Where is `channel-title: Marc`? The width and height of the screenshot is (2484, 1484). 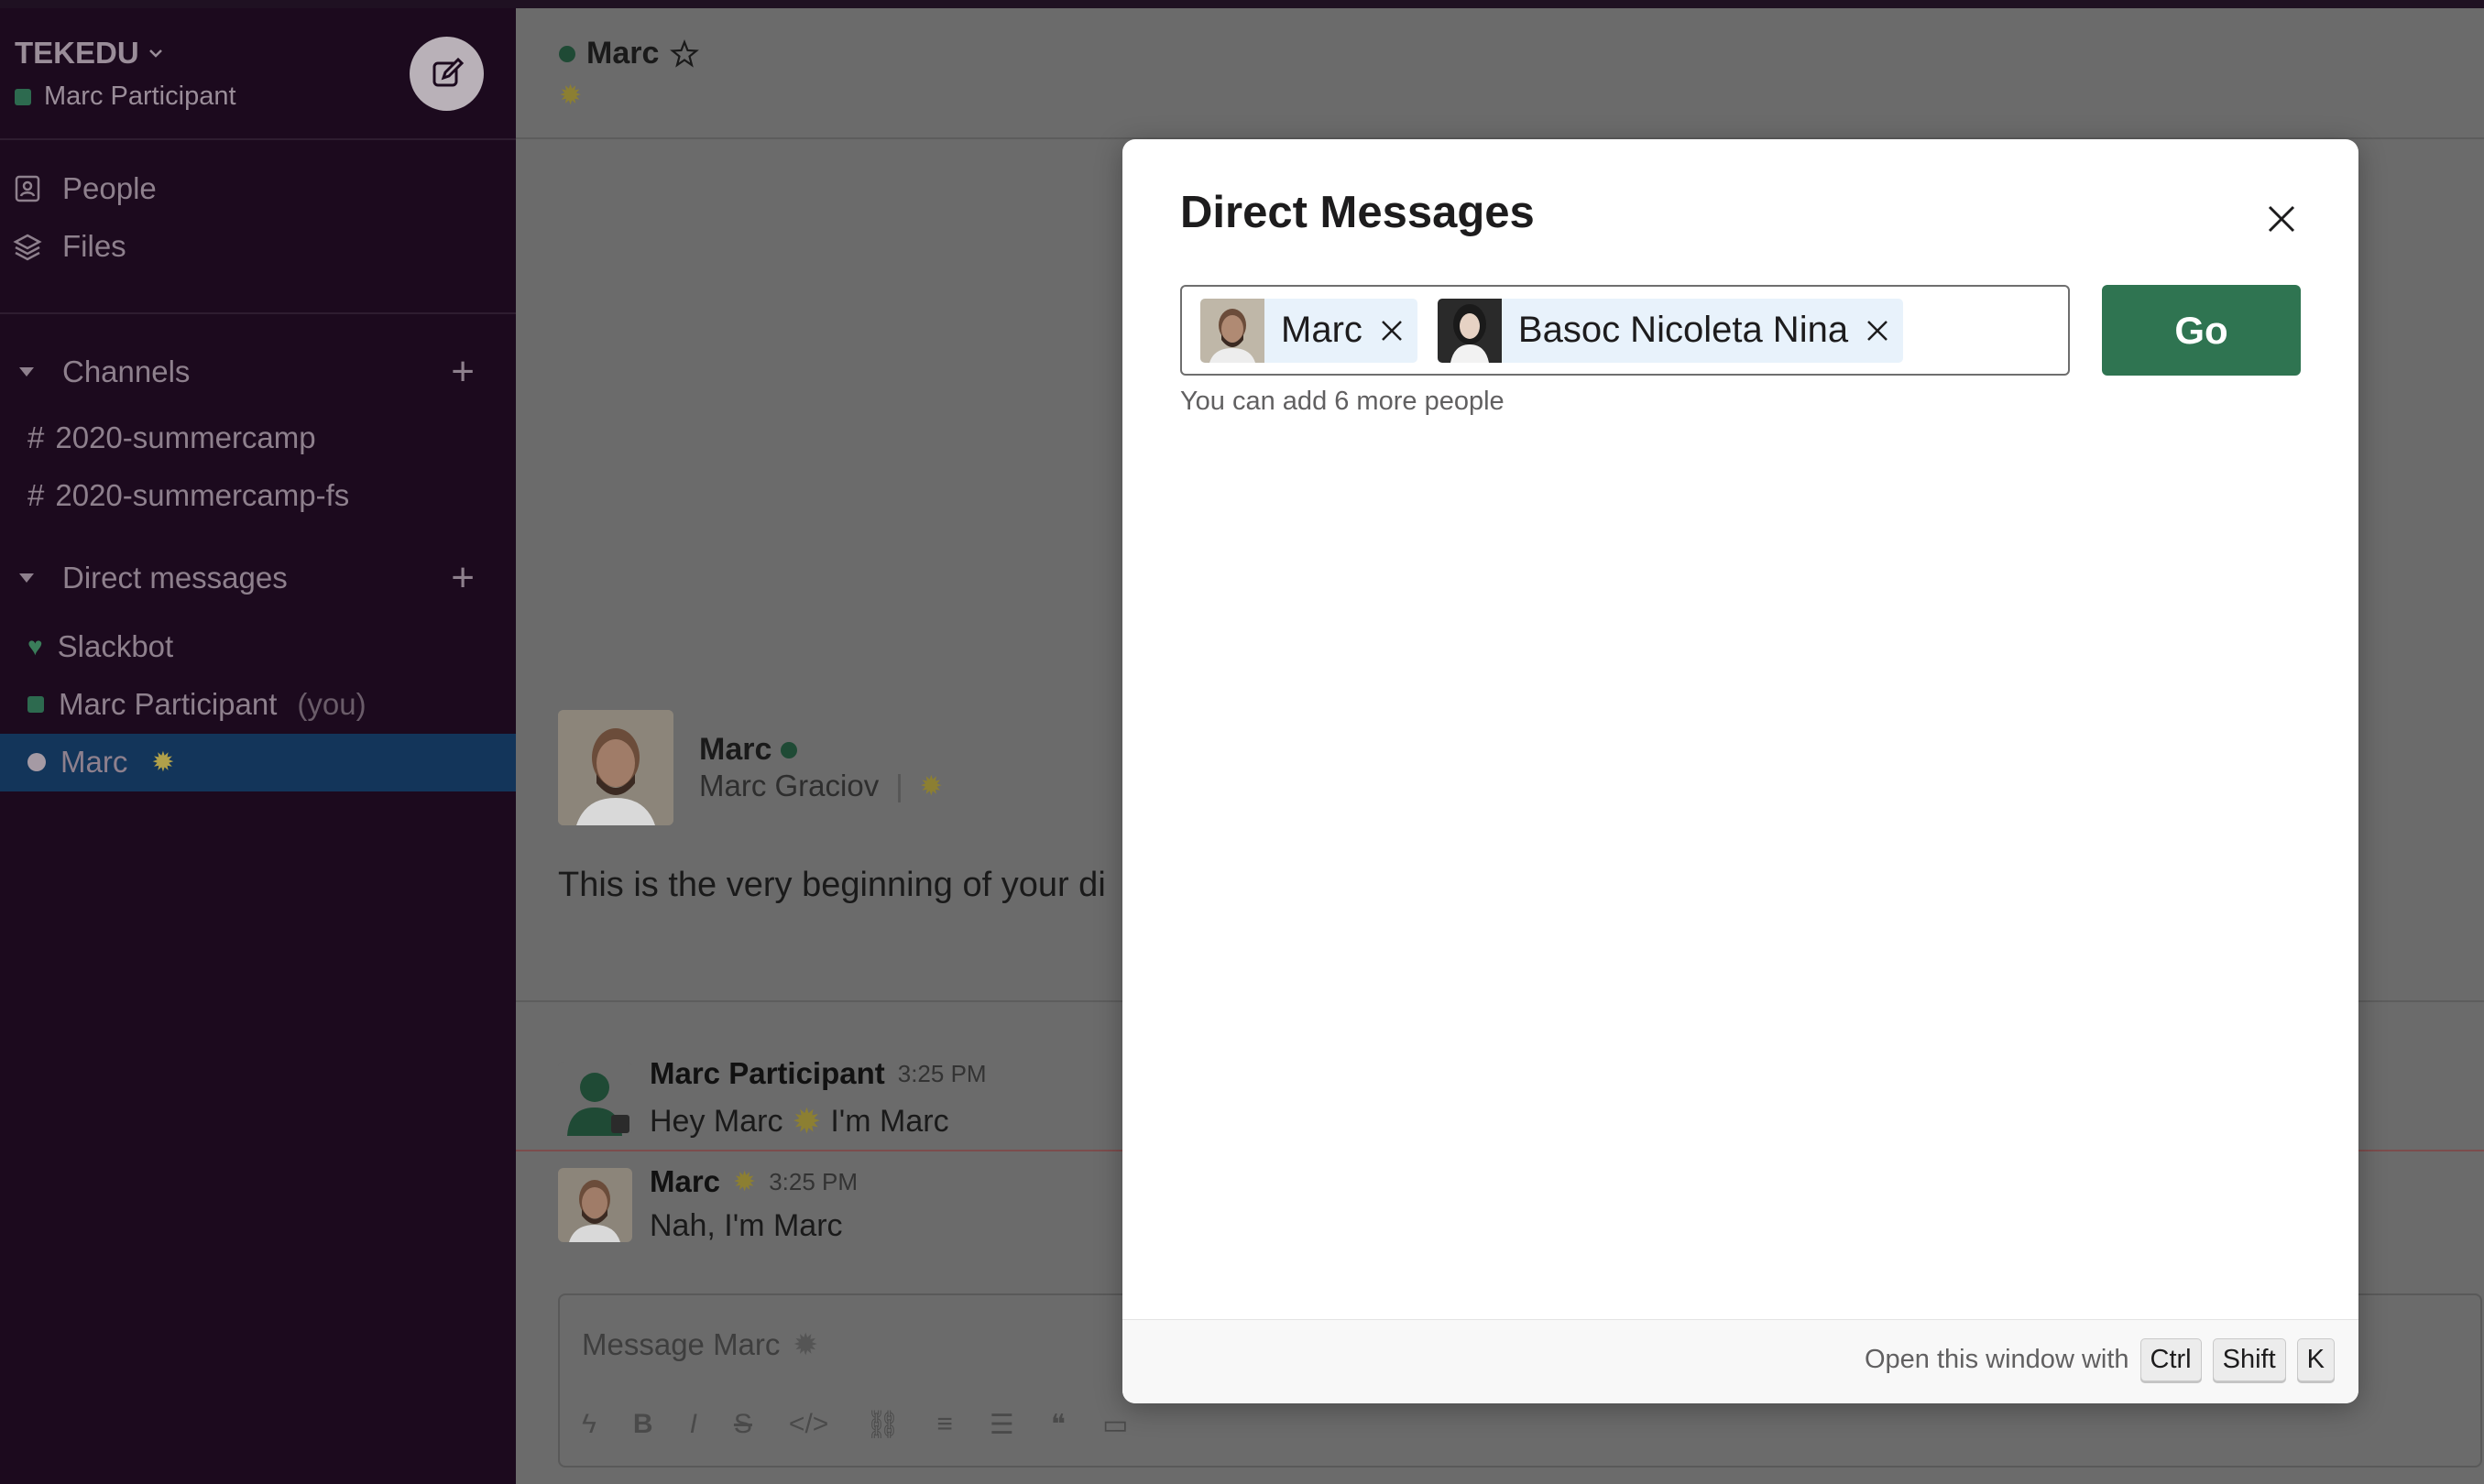
channel-title: Marc is located at coordinates (629, 53).